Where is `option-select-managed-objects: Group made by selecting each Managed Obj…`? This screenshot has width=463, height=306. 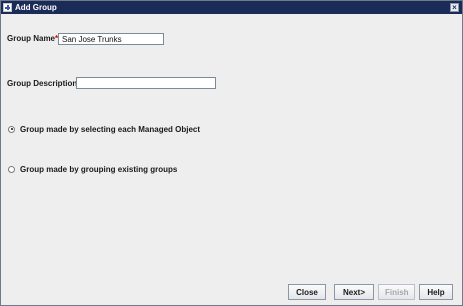
option-select-managed-objects: Group made by selecting each Managed Obj… is located at coordinates (104, 129).